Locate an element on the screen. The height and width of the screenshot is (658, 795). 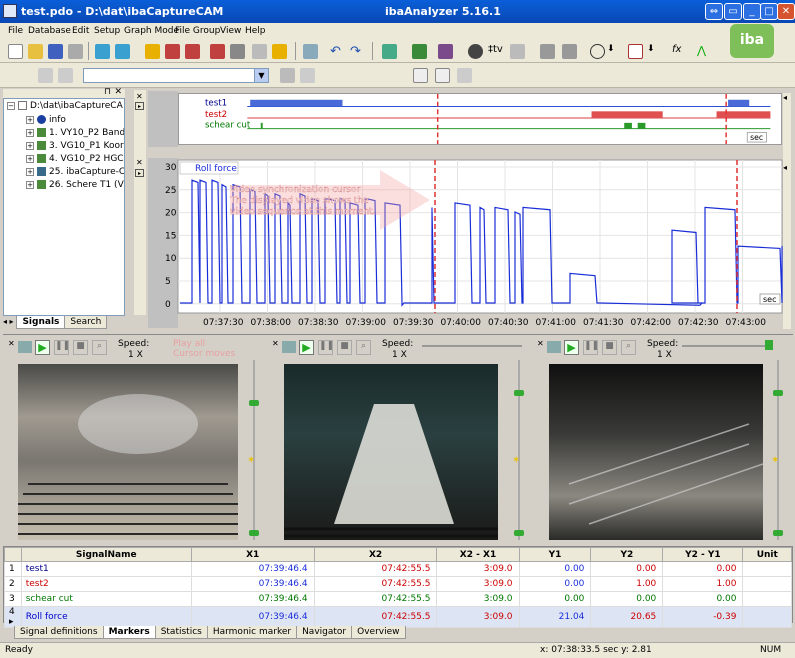
close-button: ✕ is located at coordinates (786, 11).